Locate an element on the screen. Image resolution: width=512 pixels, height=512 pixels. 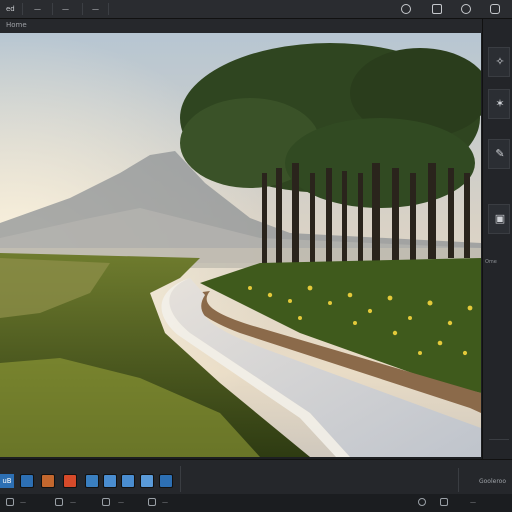
filmstrip-bar: uB Gooleroo is located at coordinates (256, 477).